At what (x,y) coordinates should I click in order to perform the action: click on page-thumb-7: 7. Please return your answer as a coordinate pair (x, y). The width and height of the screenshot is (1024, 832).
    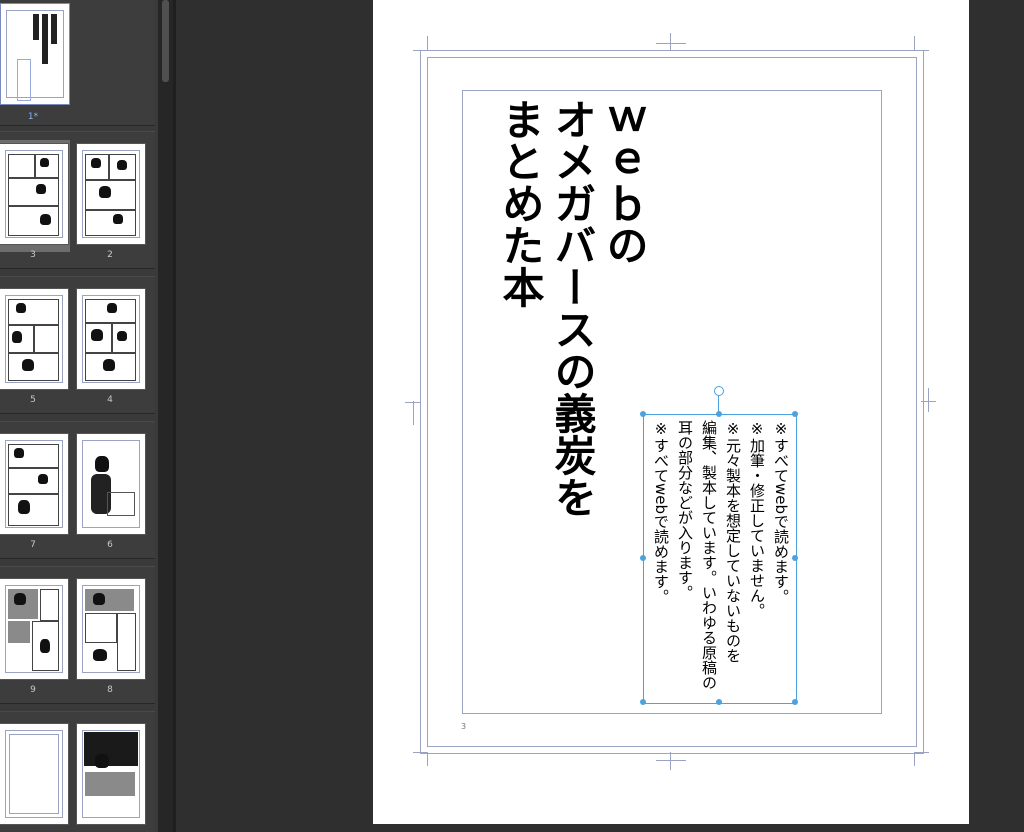
    Looking at the image, I should click on (35, 490).